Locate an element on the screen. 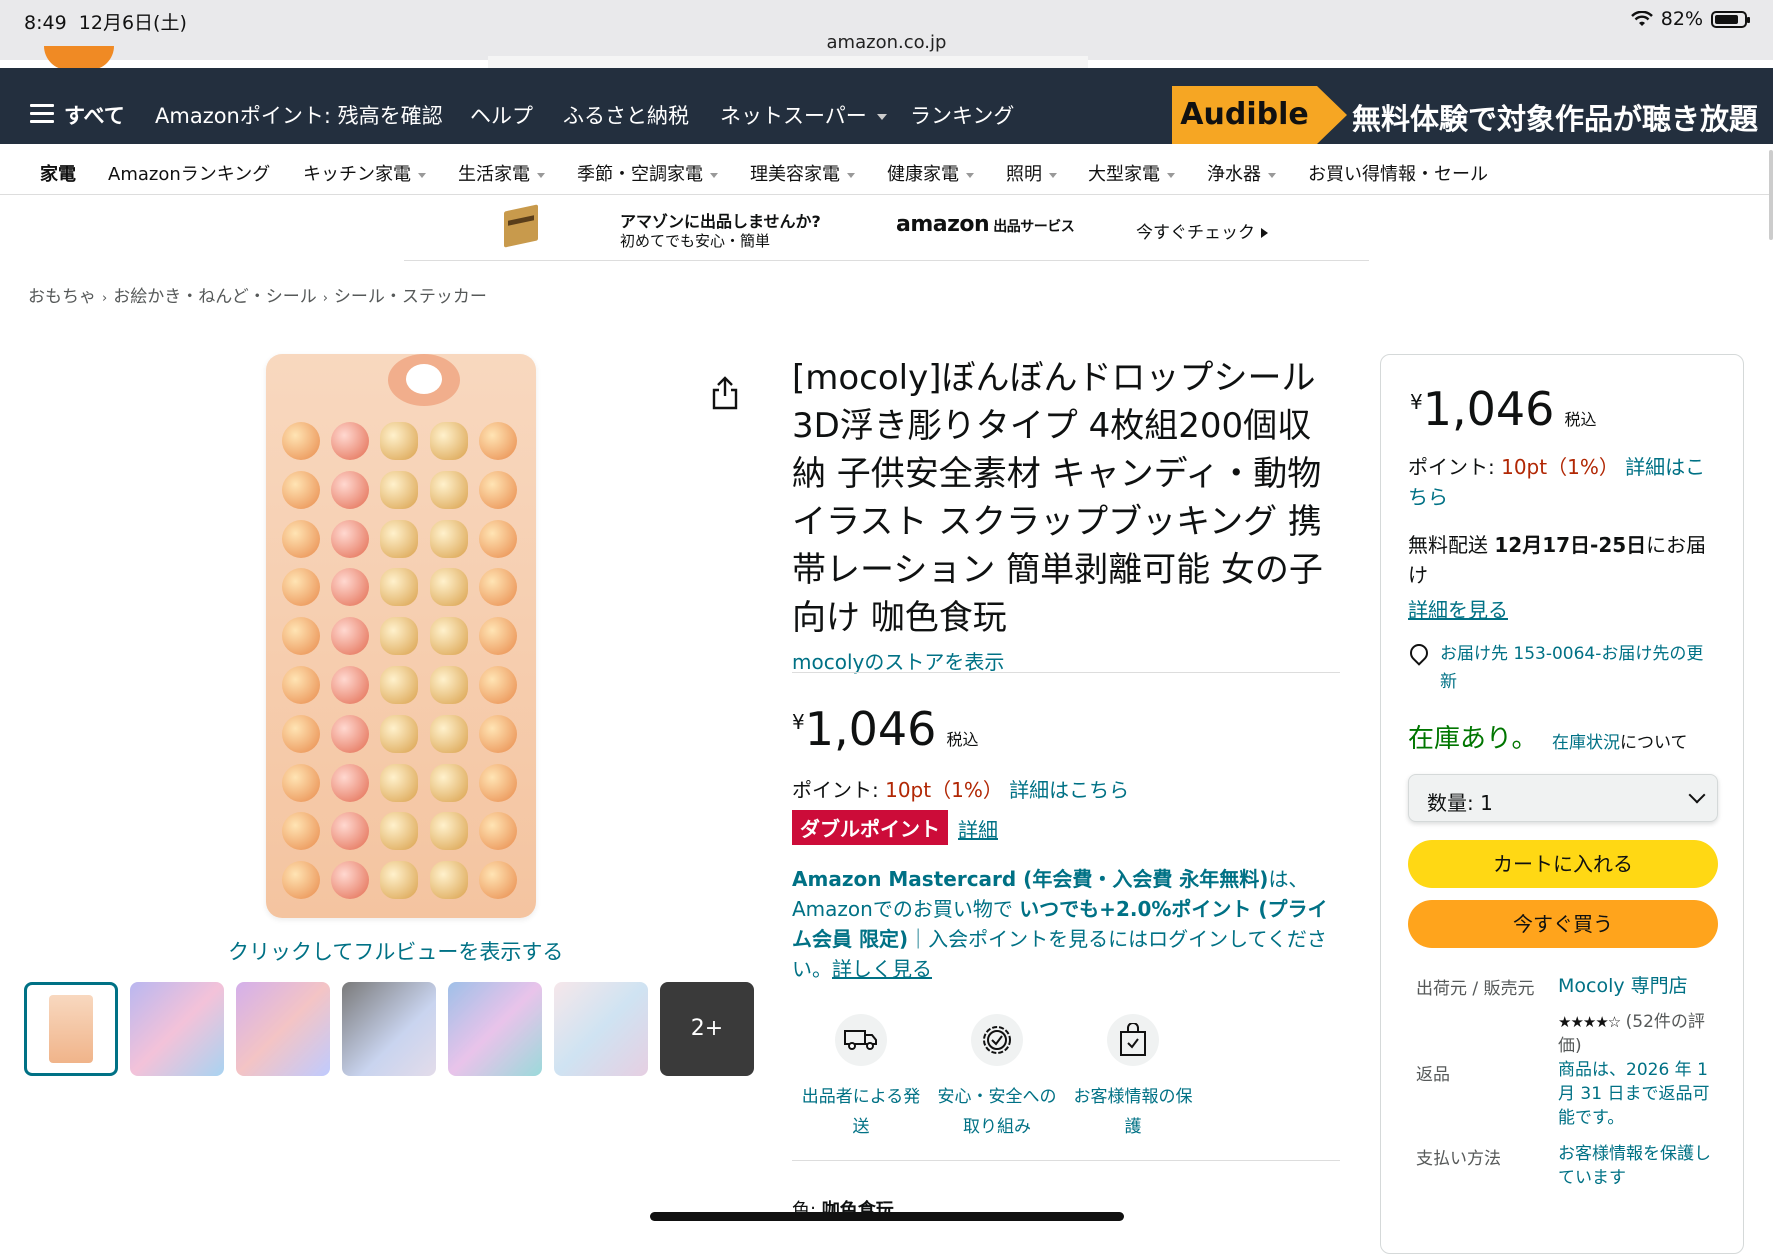  battery-icon is located at coordinates (1730, 19).